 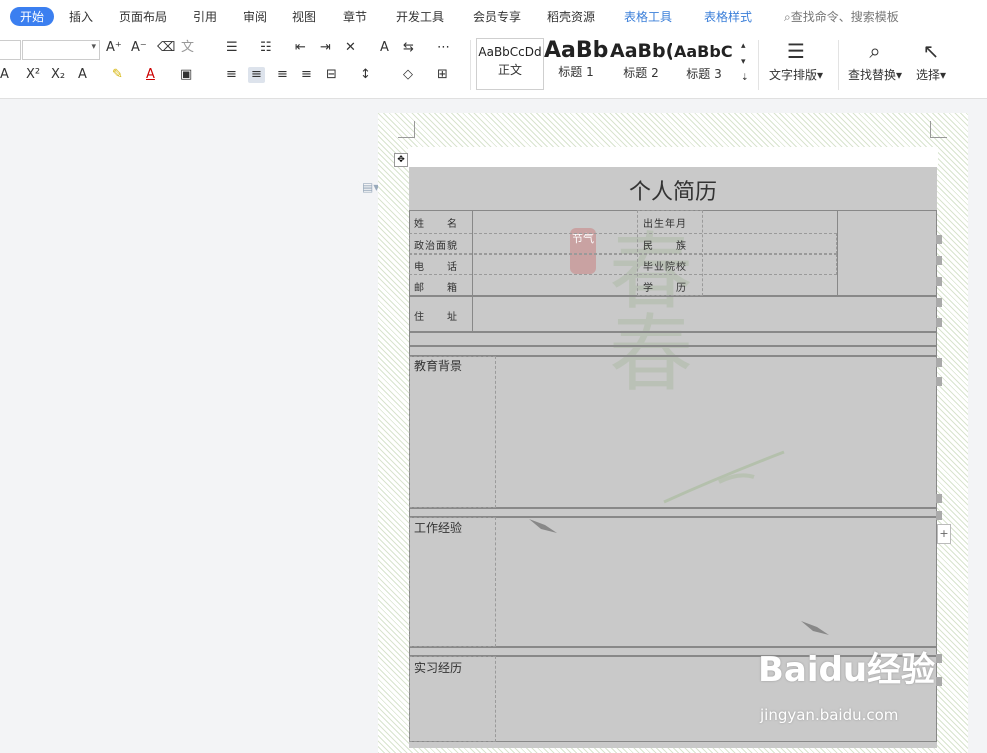 What do you see at coordinates (641, 73) in the screenshot?
I see `style-caption: 标题 2` at bounding box center [641, 73].